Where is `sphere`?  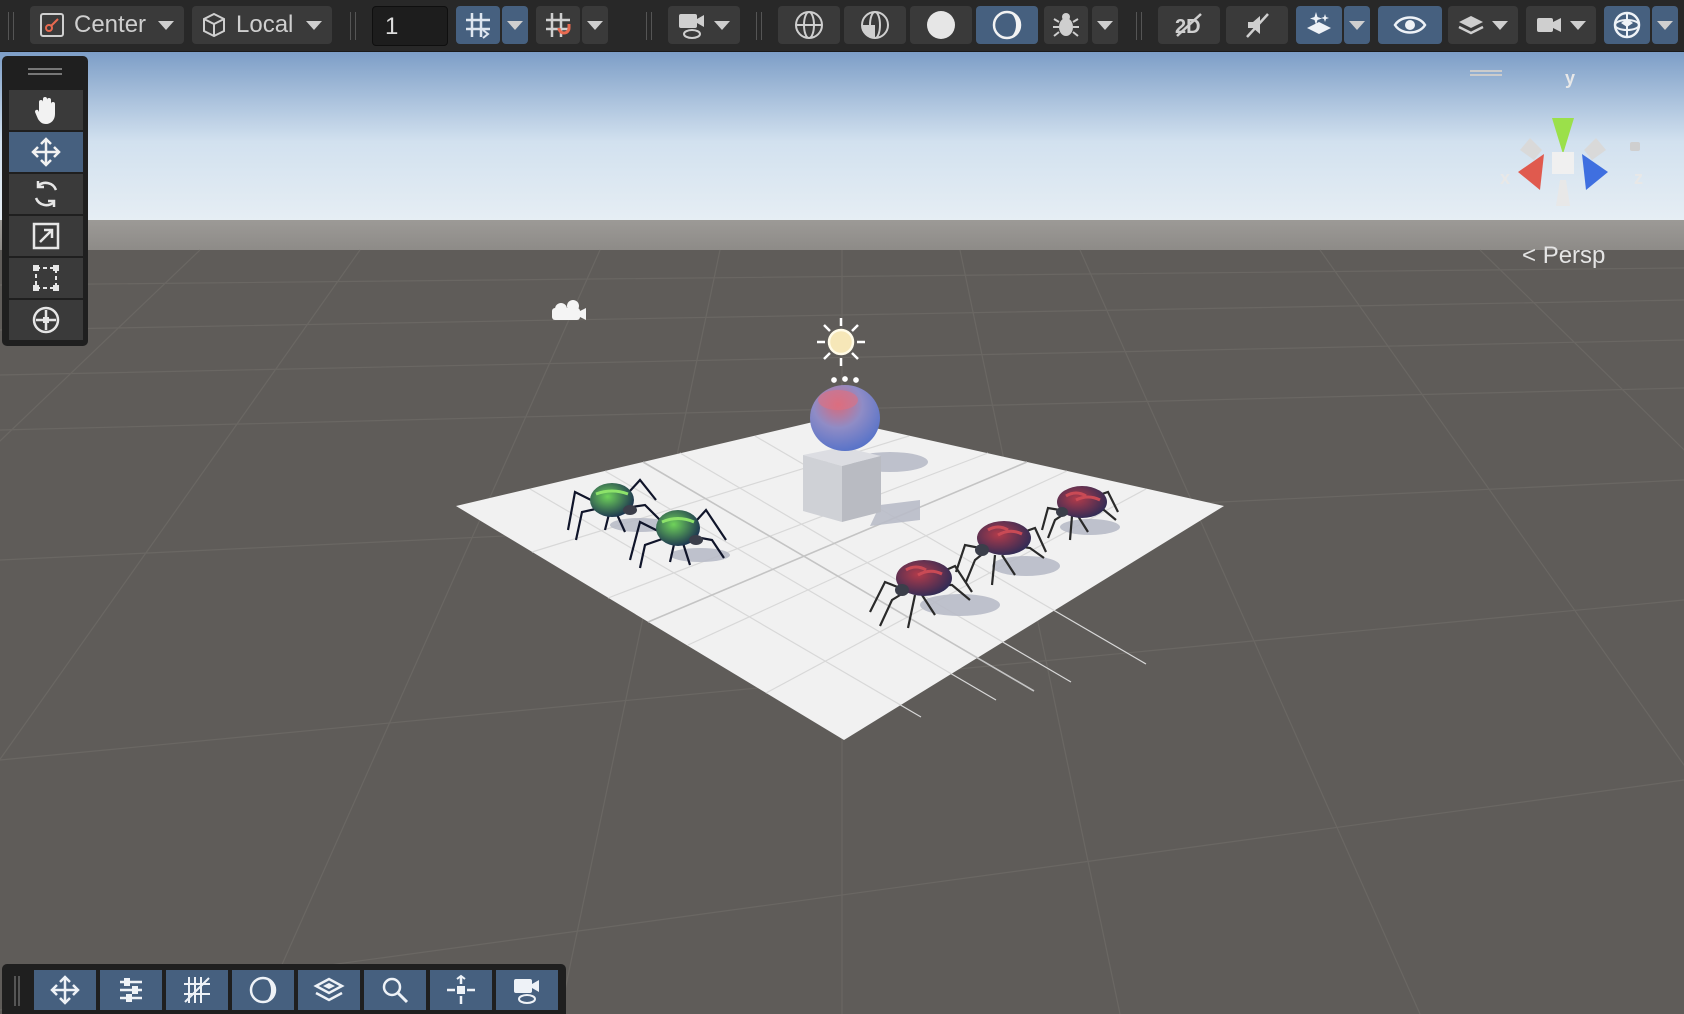
sphere is located at coordinates (845, 418).